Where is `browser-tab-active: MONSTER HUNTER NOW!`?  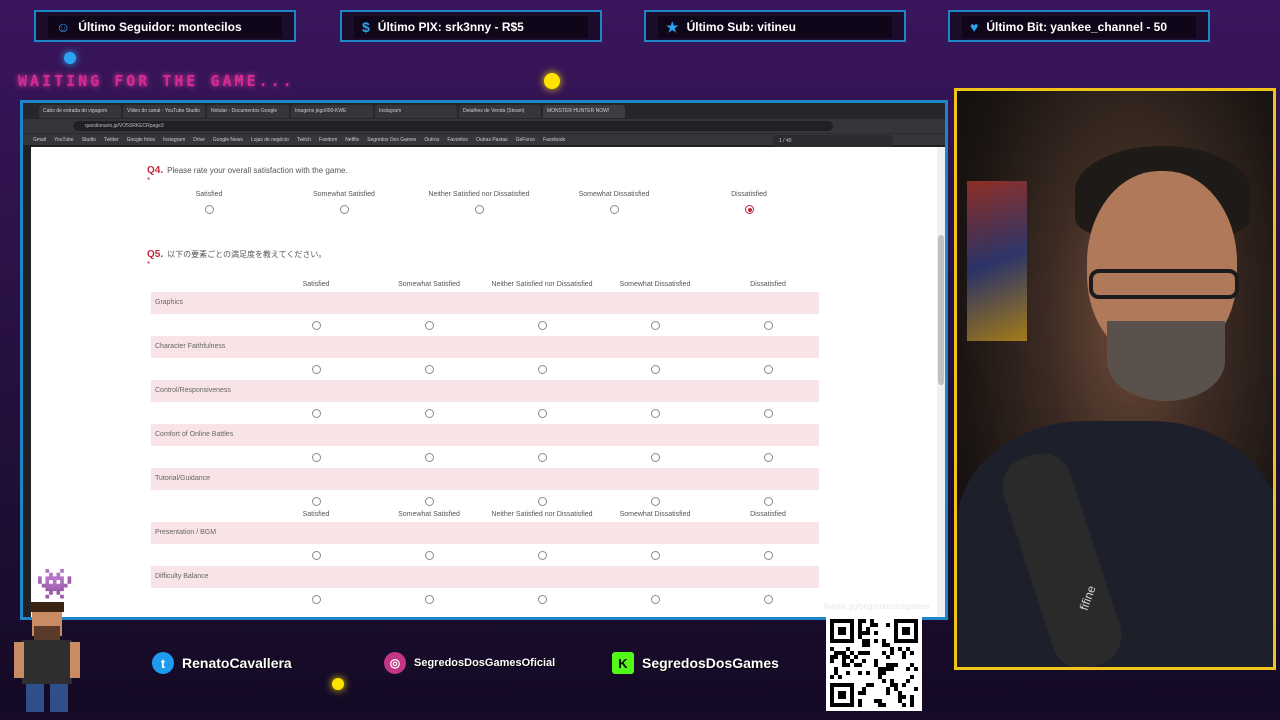
browser-tab-active: MONSTER HUNTER NOW! is located at coordinates (584, 111).